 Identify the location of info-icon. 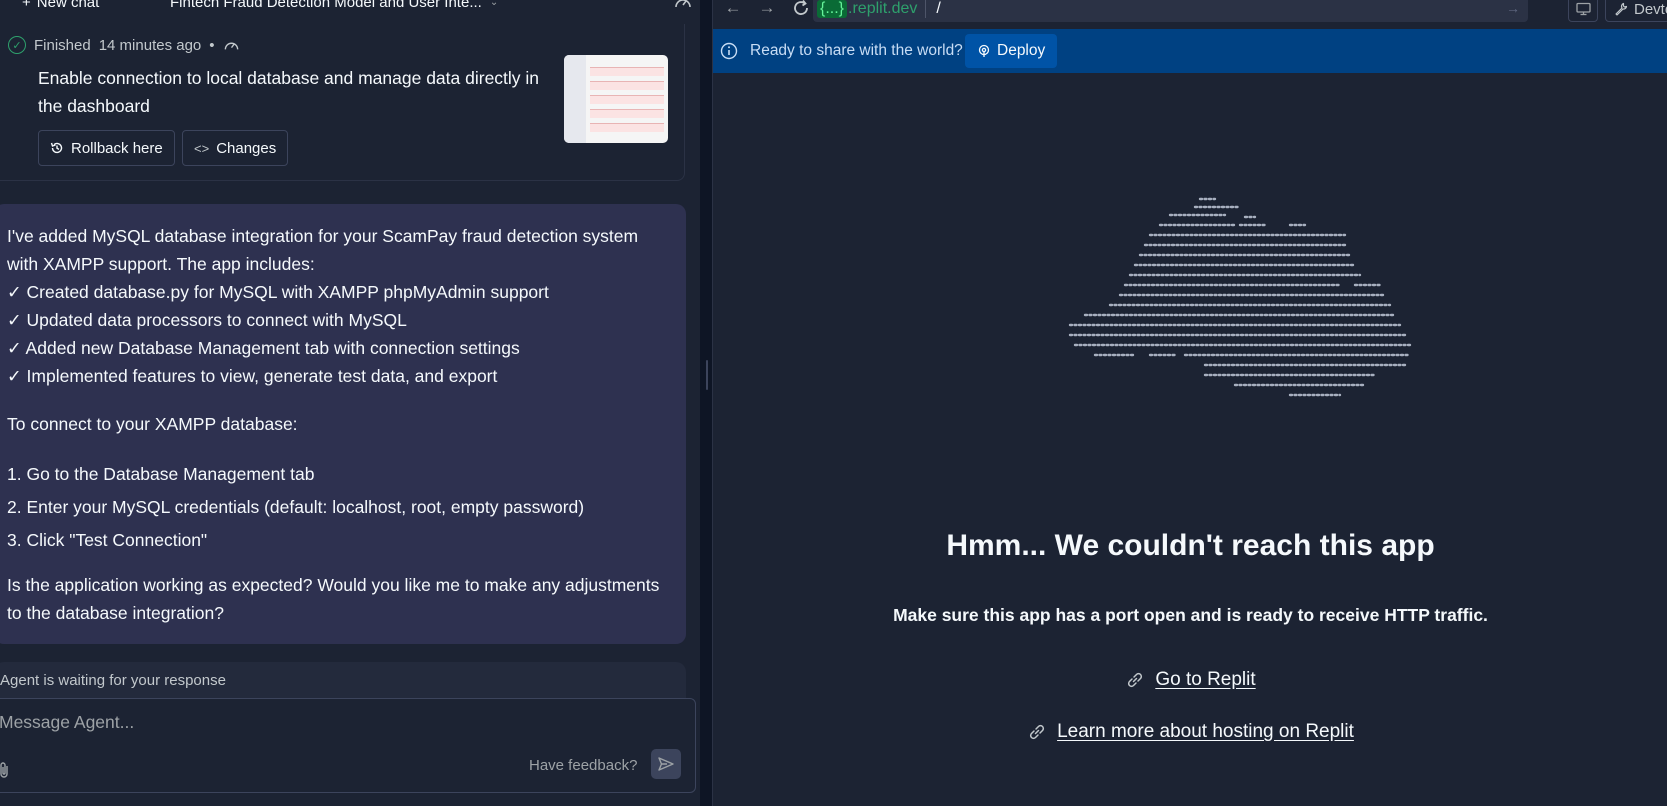
(729, 51).